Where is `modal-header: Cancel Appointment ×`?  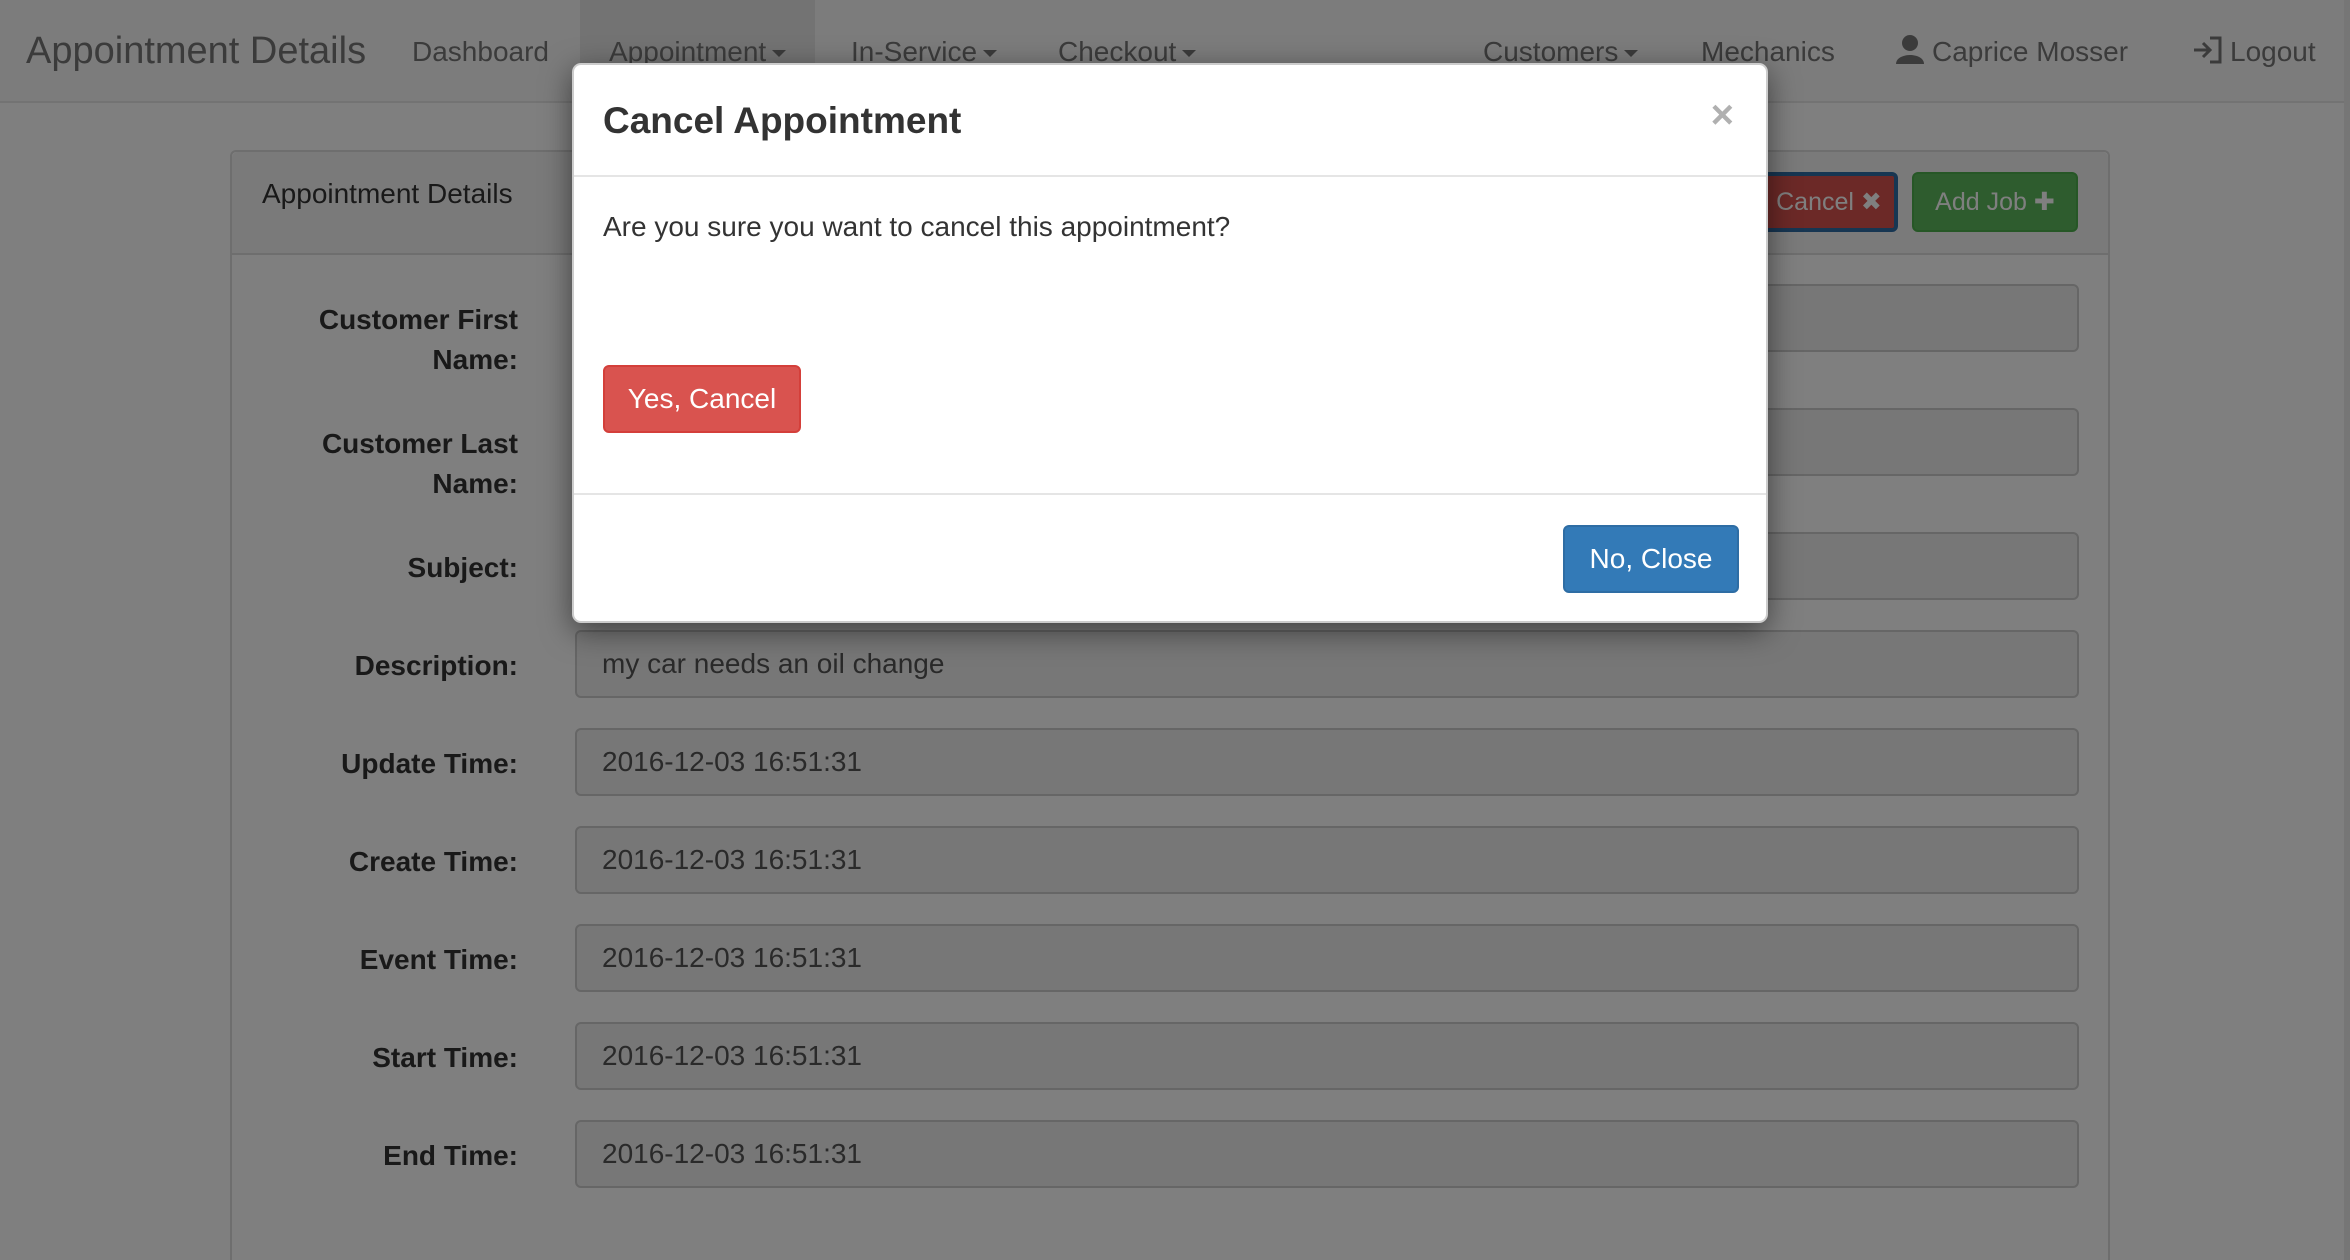 modal-header: Cancel Appointment × is located at coordinates (1170, 121).